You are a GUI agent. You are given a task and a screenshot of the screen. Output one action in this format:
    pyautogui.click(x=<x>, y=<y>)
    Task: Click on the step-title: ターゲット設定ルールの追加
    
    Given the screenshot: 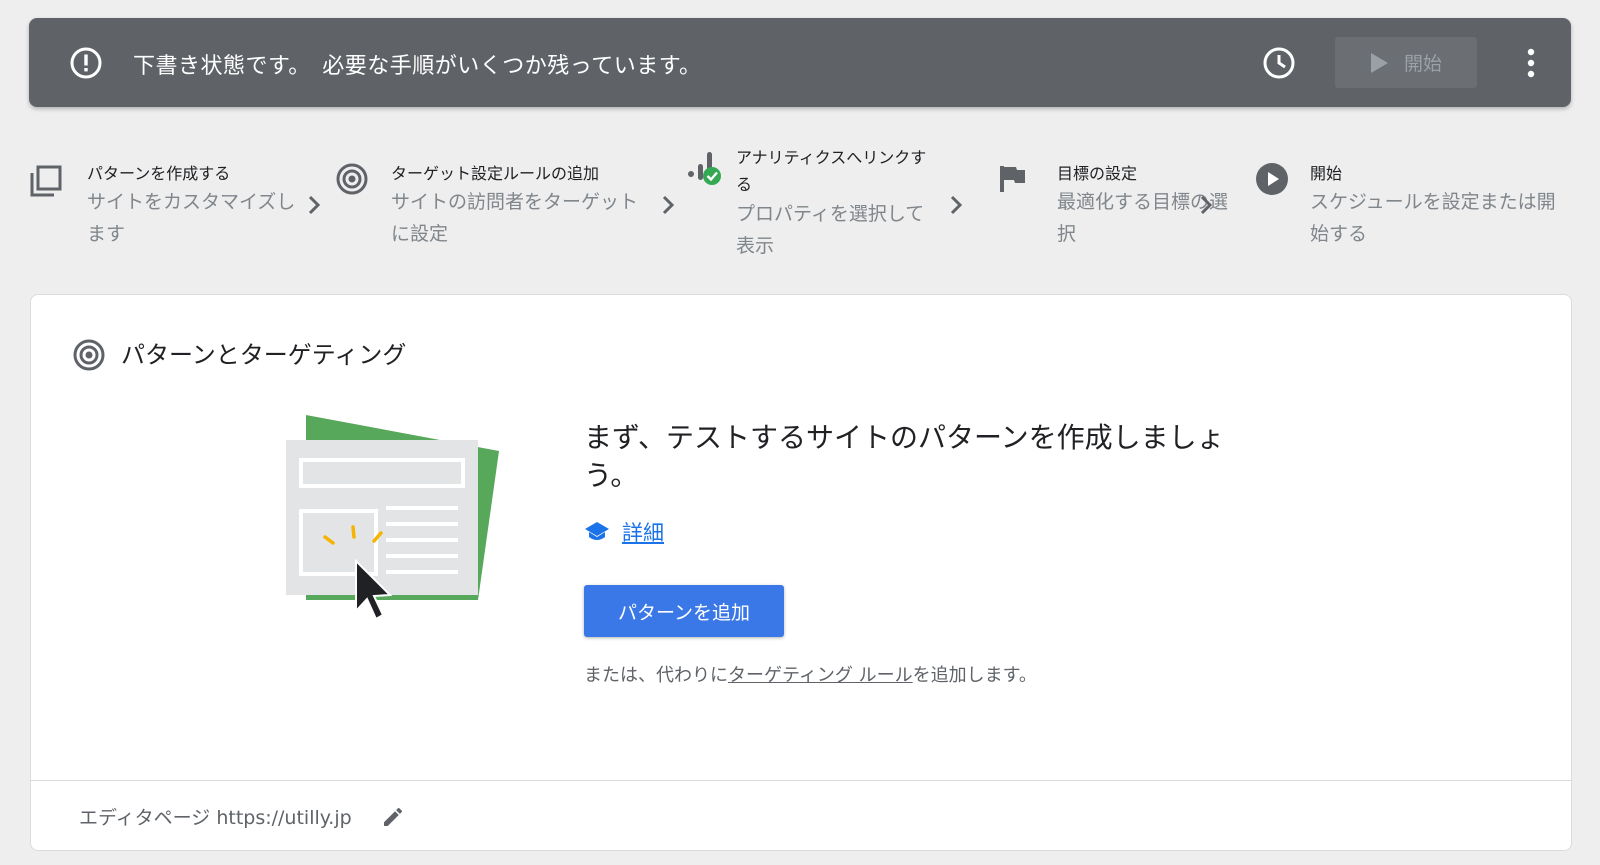 What is the action you would take?
    pyautogui.click(x=495, y=173)
    